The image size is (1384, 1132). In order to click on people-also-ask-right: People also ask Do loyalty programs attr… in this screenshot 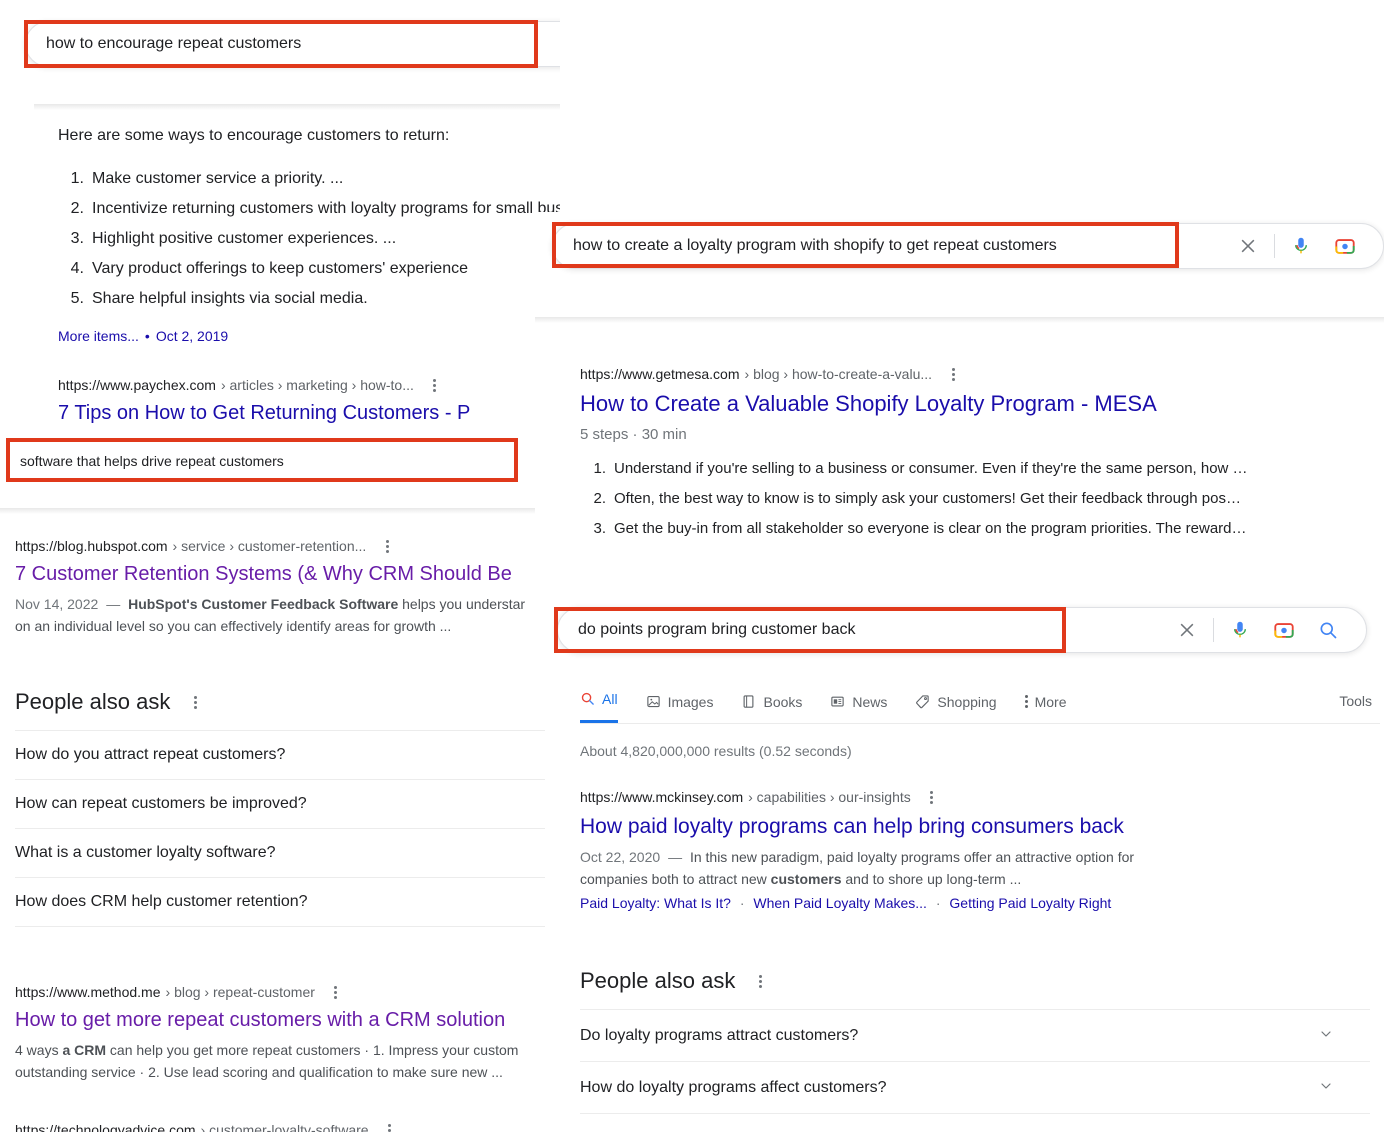, I will do `click(975, 1040)`.